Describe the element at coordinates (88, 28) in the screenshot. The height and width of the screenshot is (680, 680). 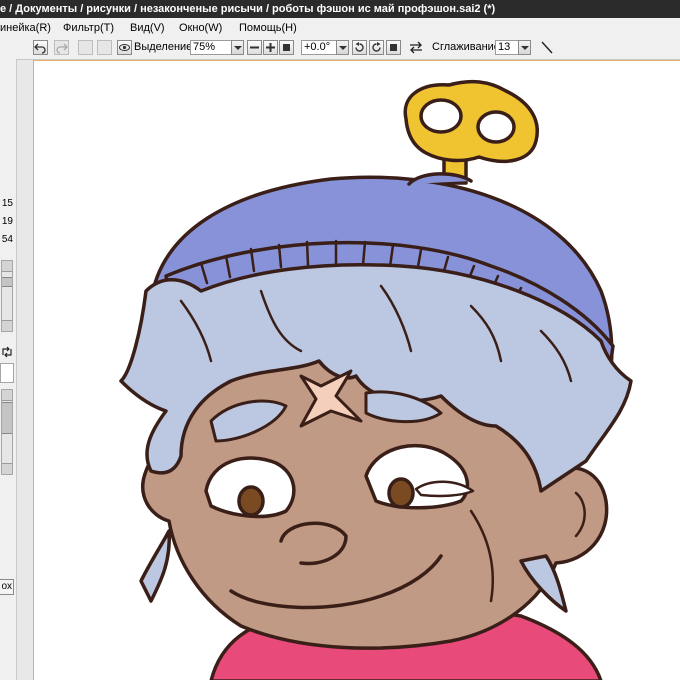
I see `menu-filter: Фильтр(T)` at that location.